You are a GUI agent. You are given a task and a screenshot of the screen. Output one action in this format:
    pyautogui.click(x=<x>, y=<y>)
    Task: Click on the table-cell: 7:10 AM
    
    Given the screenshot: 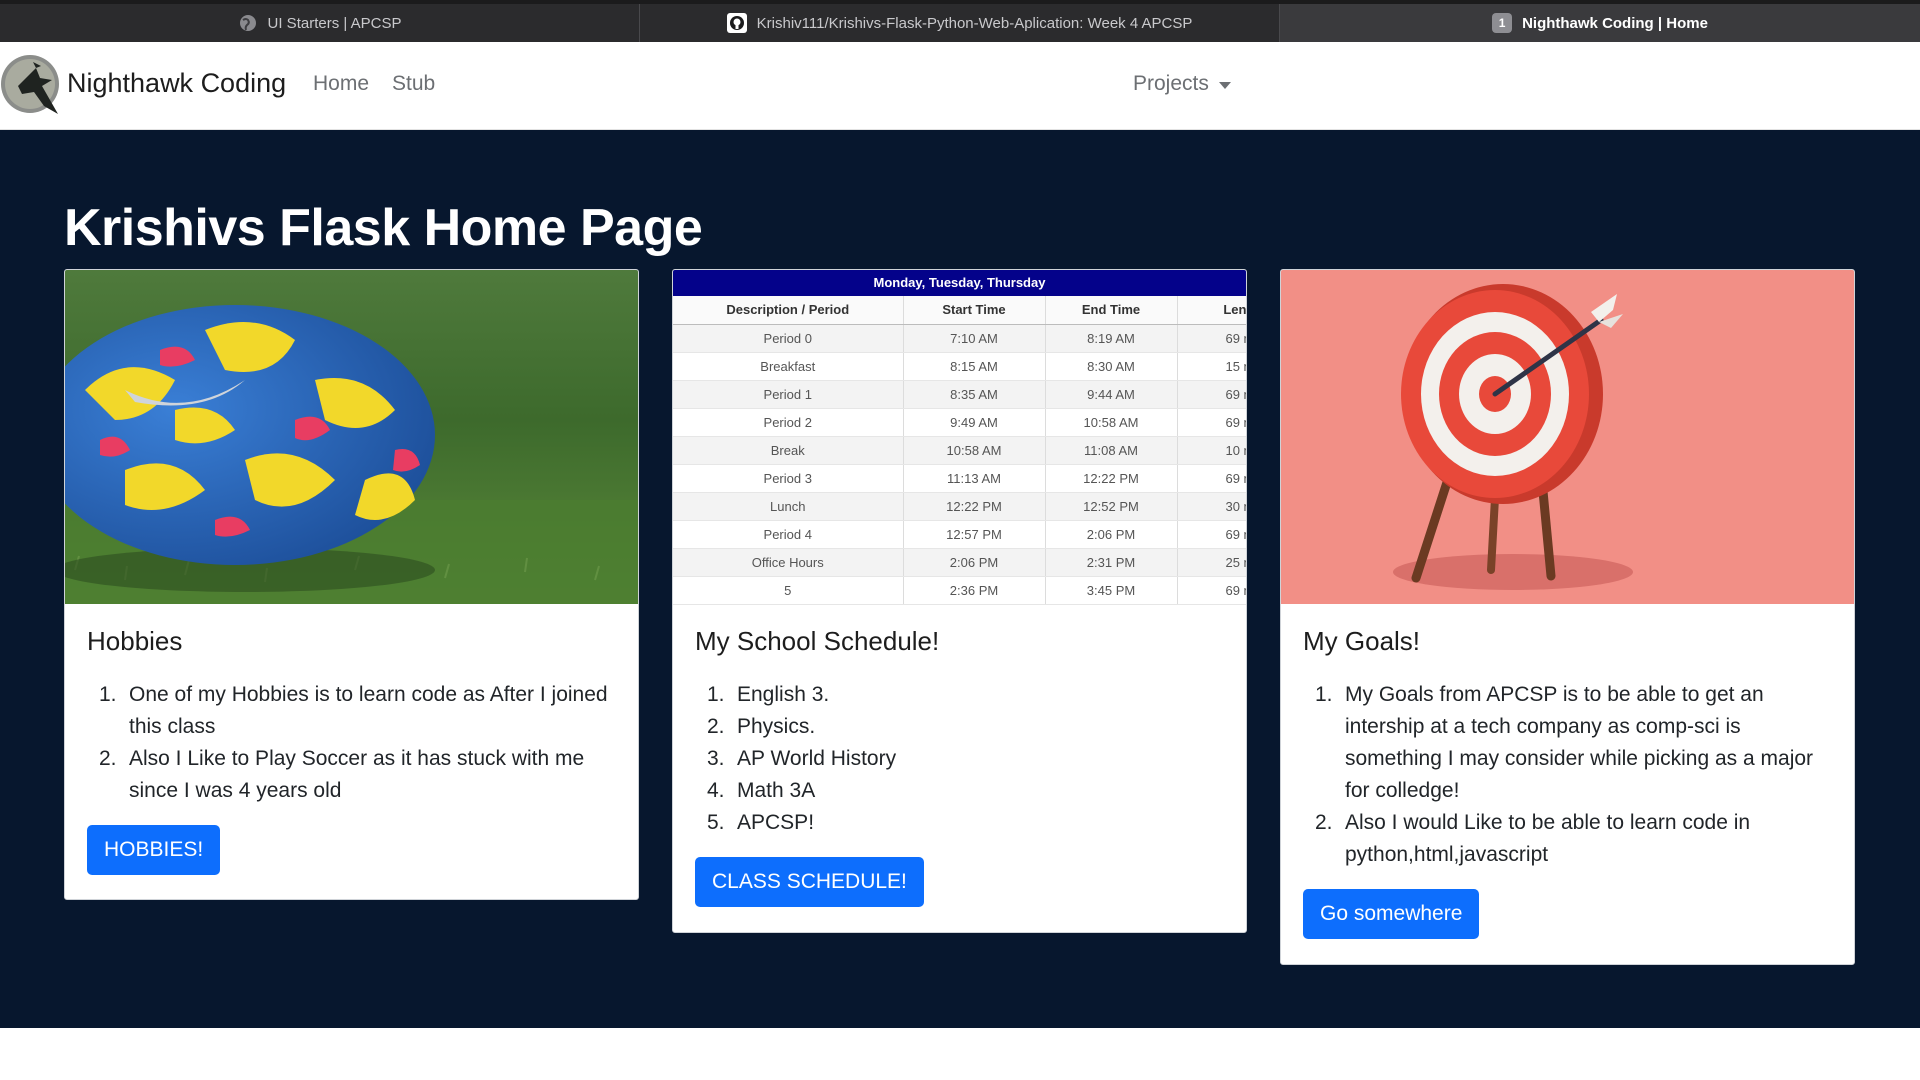 What is the action you would take?
    pyautogui.click(x=974, y=338)
    